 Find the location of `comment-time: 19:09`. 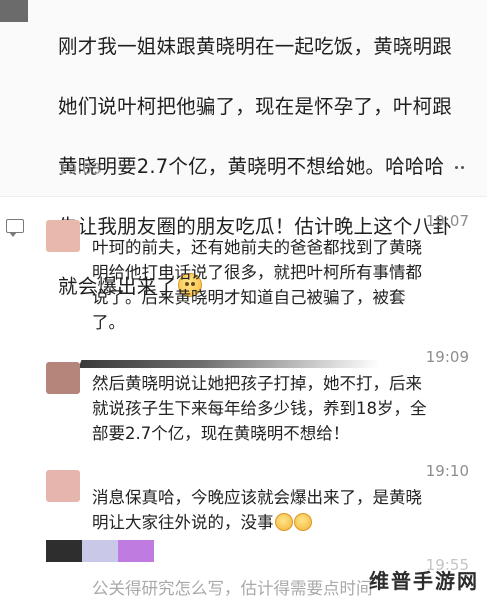

comment-time: 19:09 is located at coordinates (447, 357).